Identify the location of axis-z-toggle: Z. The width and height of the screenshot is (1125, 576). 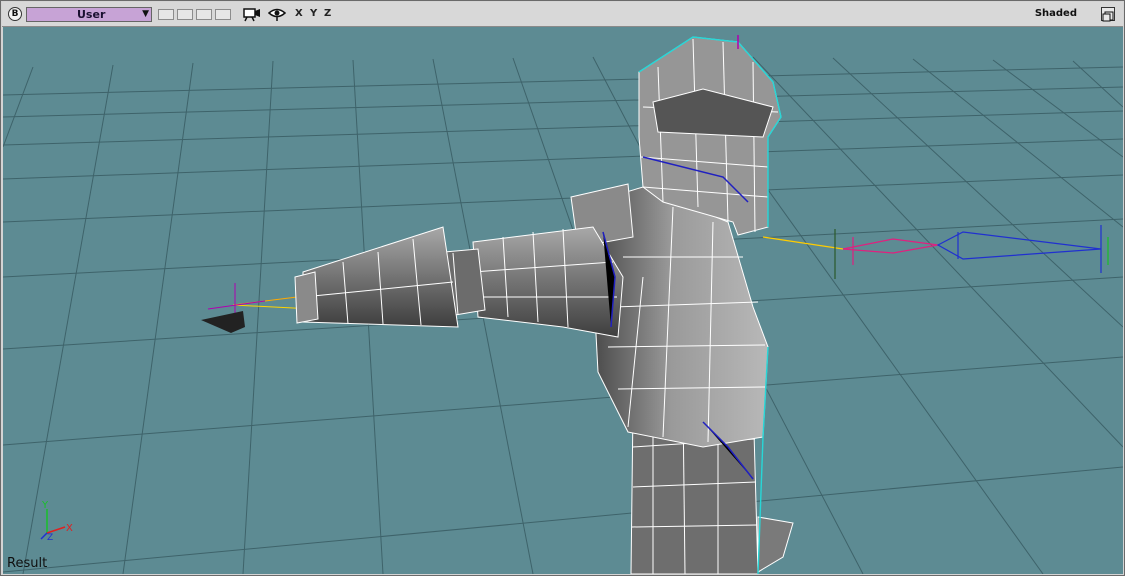
(327, 14).